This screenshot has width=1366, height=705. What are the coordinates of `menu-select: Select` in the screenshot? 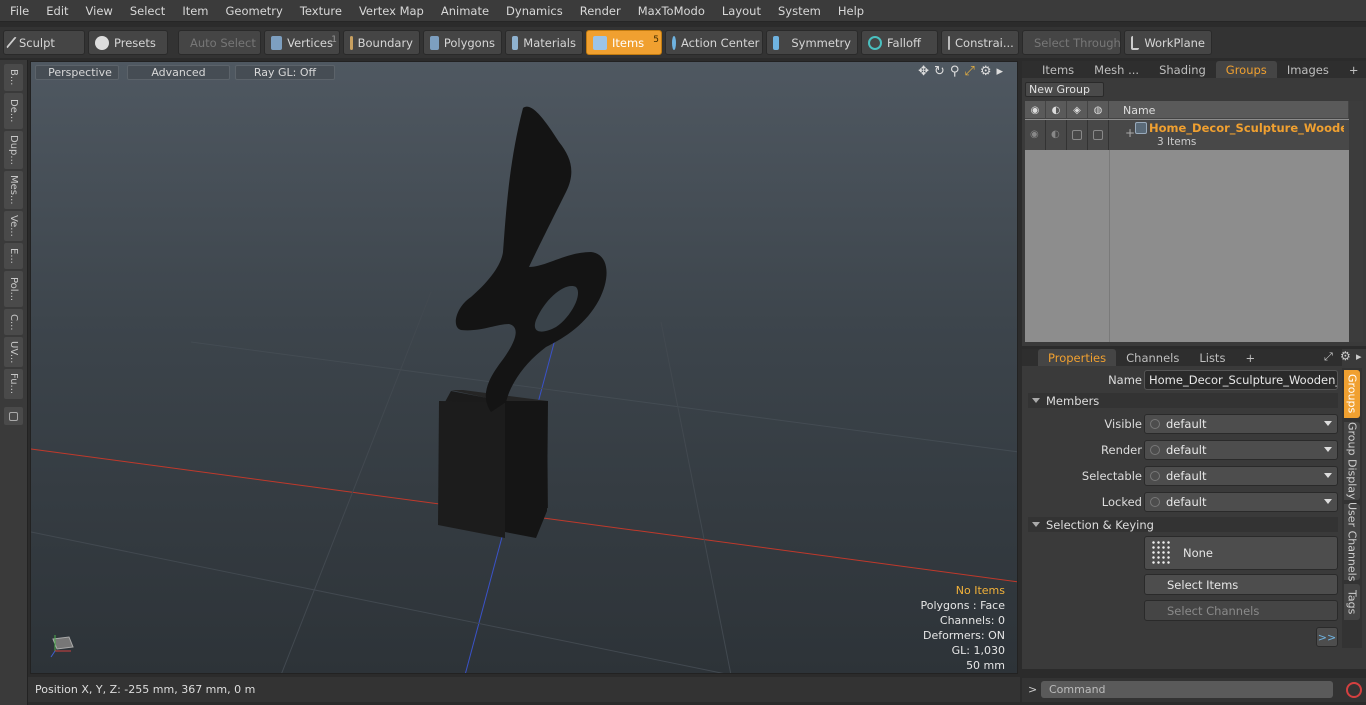 It's located at (146, 11).